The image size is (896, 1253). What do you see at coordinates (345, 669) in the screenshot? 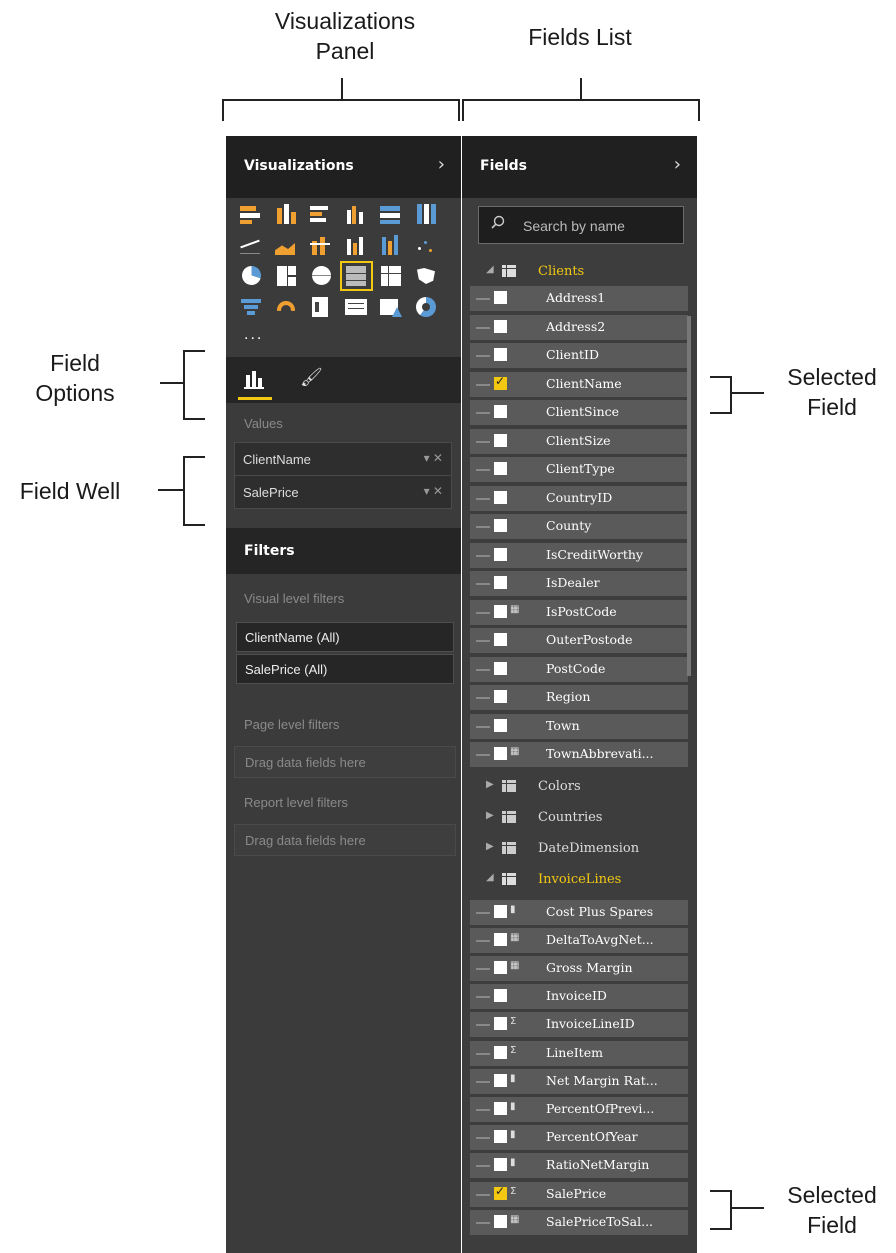
I see `visual-filter-item: SalePrice (All)` at bounding box center [345, 669].